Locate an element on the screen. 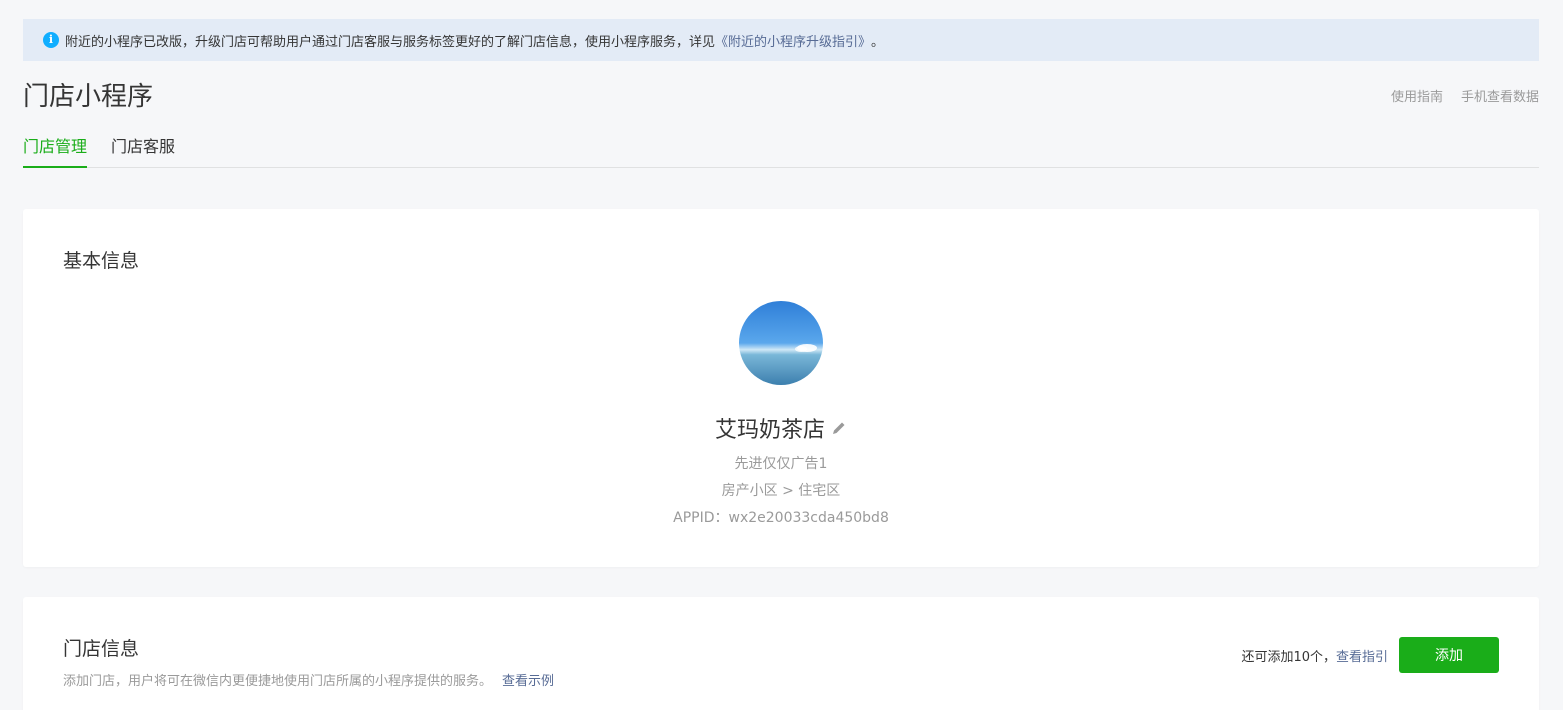 Image resolution: width=1563 pixels, height=710 pixels. remaining-count: 还可添加10个， is located at coordinates (1288, 657).